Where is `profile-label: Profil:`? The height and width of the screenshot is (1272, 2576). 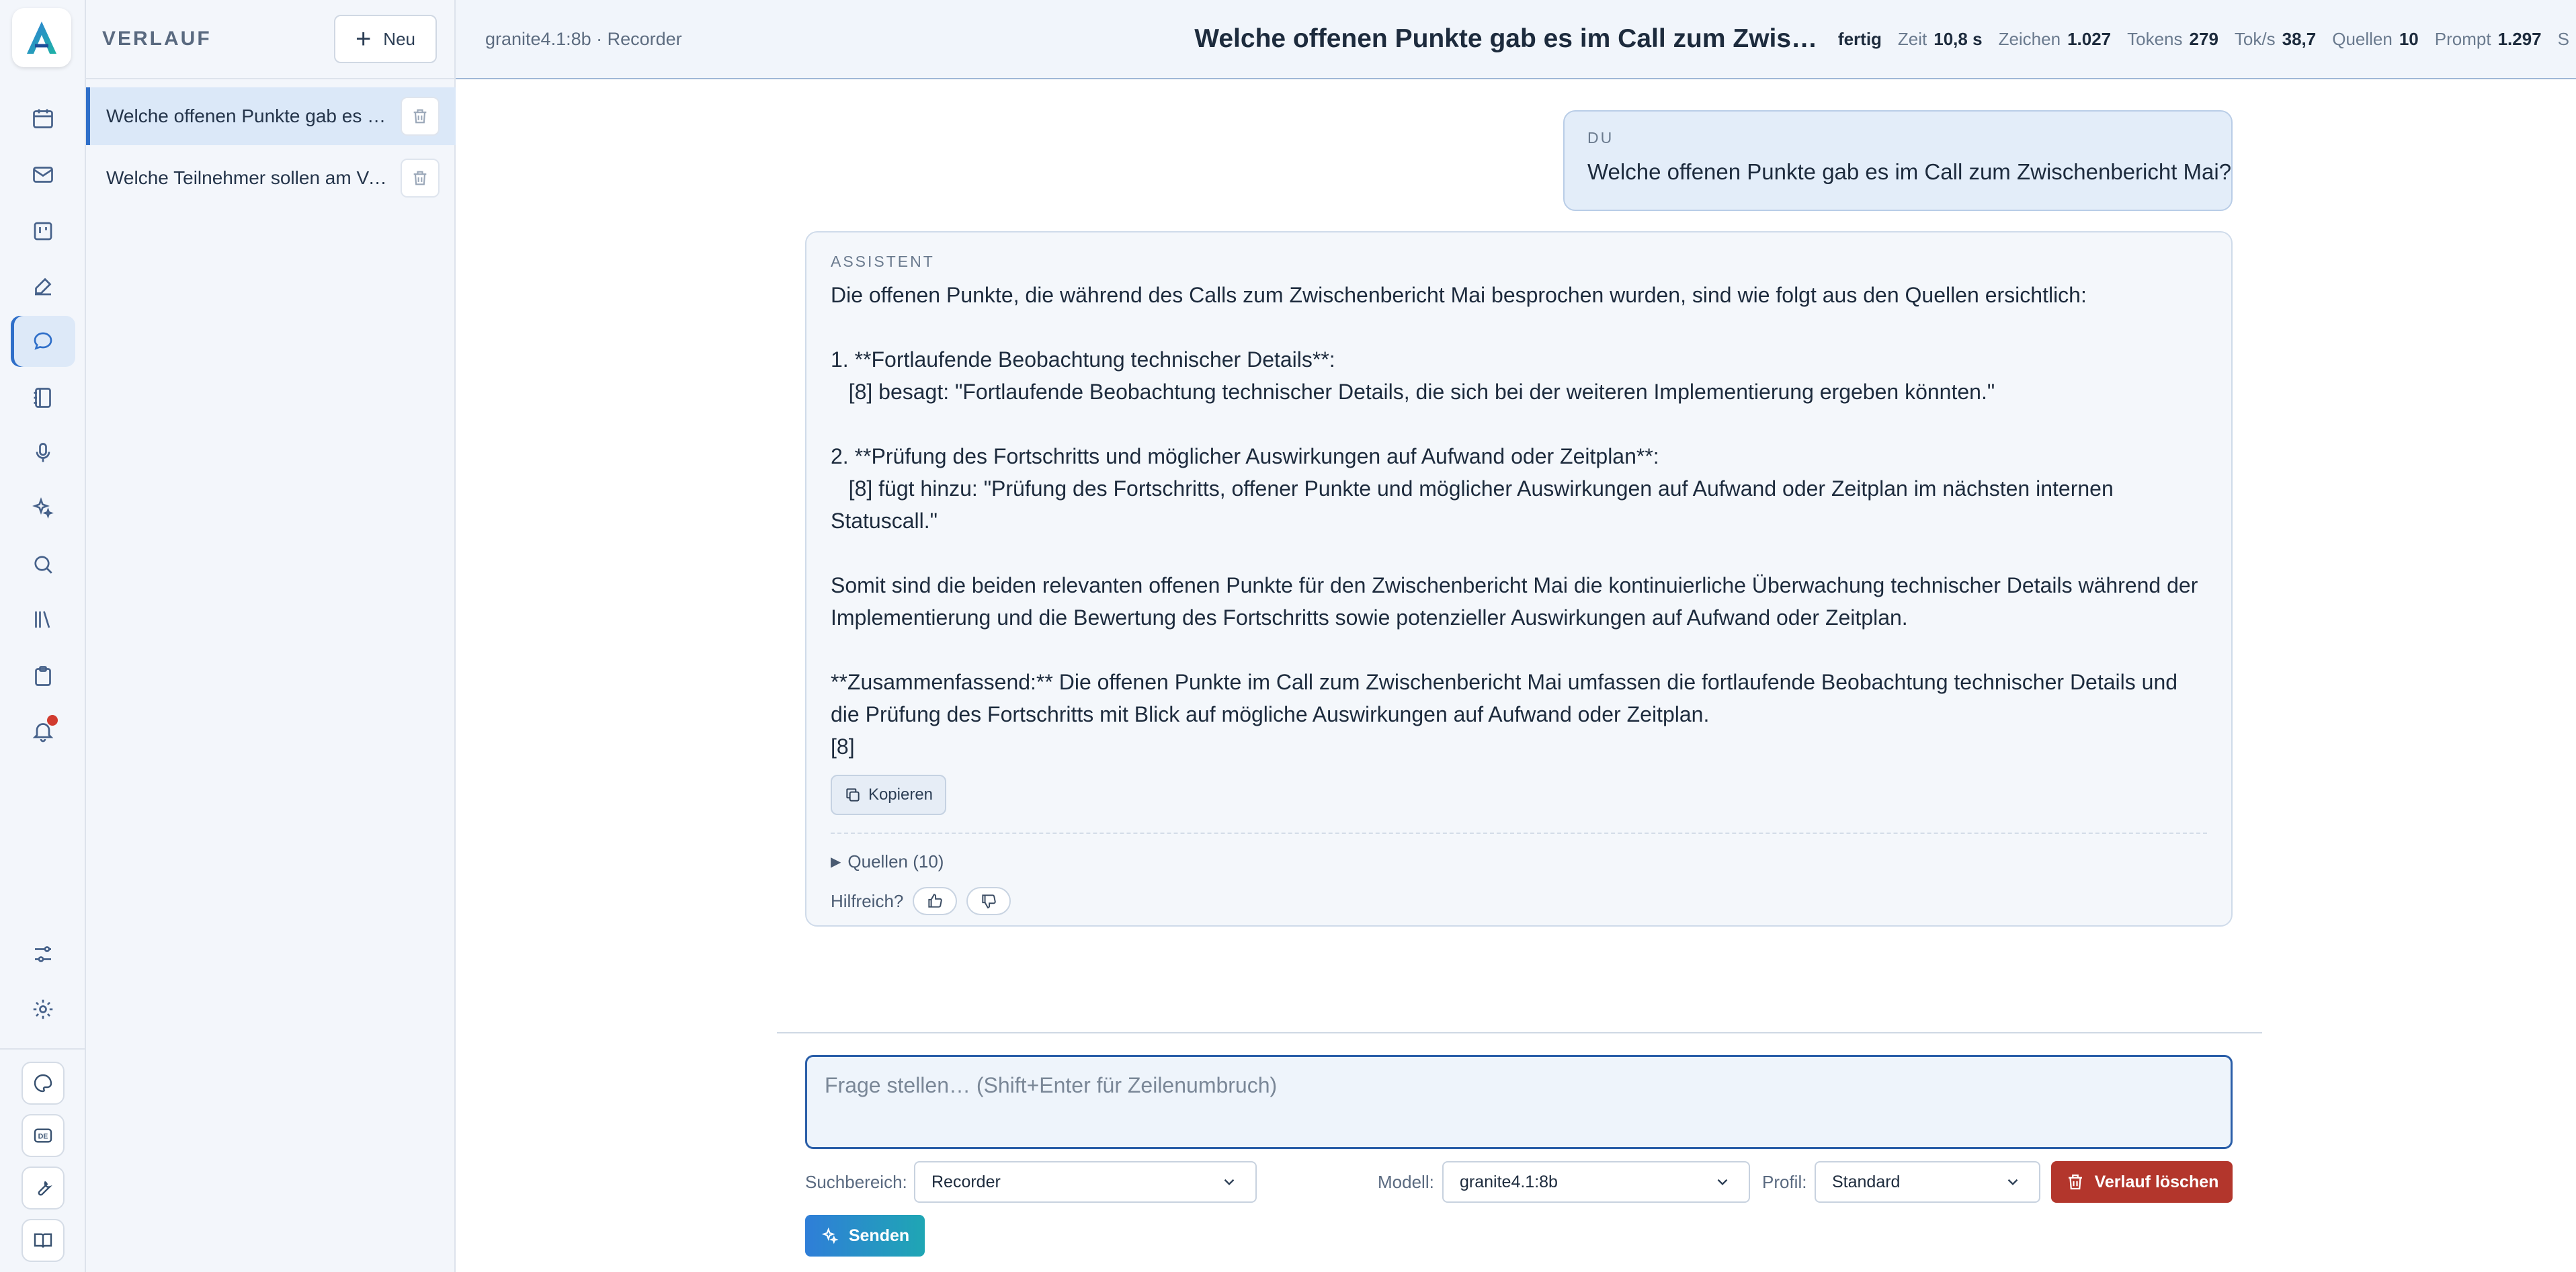
profile-label: Profil: is located at coordinates (1784, 1182).